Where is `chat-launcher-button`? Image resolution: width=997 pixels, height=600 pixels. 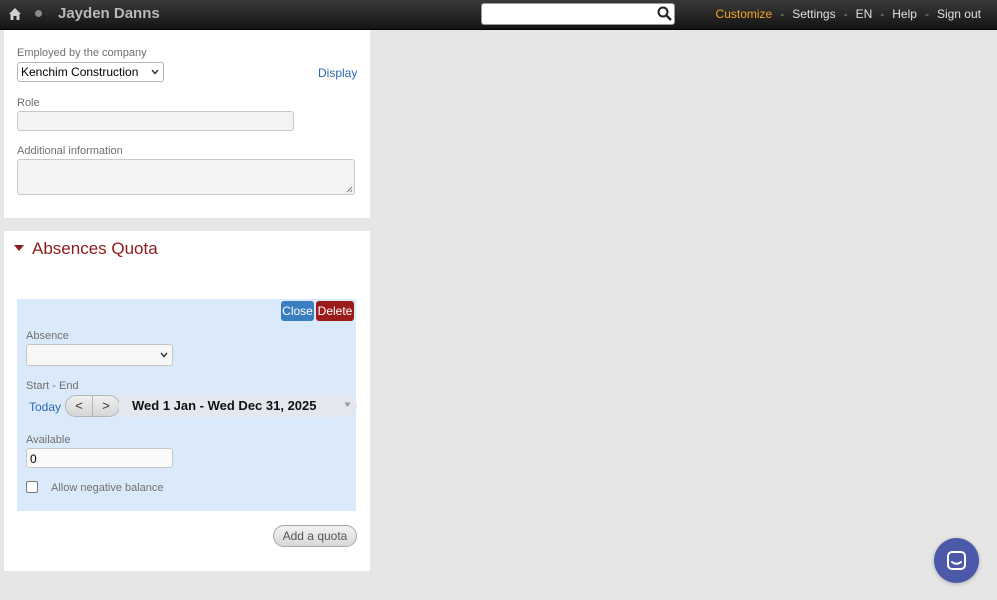 chat-launcher-button is located at coordinates (956, 560).